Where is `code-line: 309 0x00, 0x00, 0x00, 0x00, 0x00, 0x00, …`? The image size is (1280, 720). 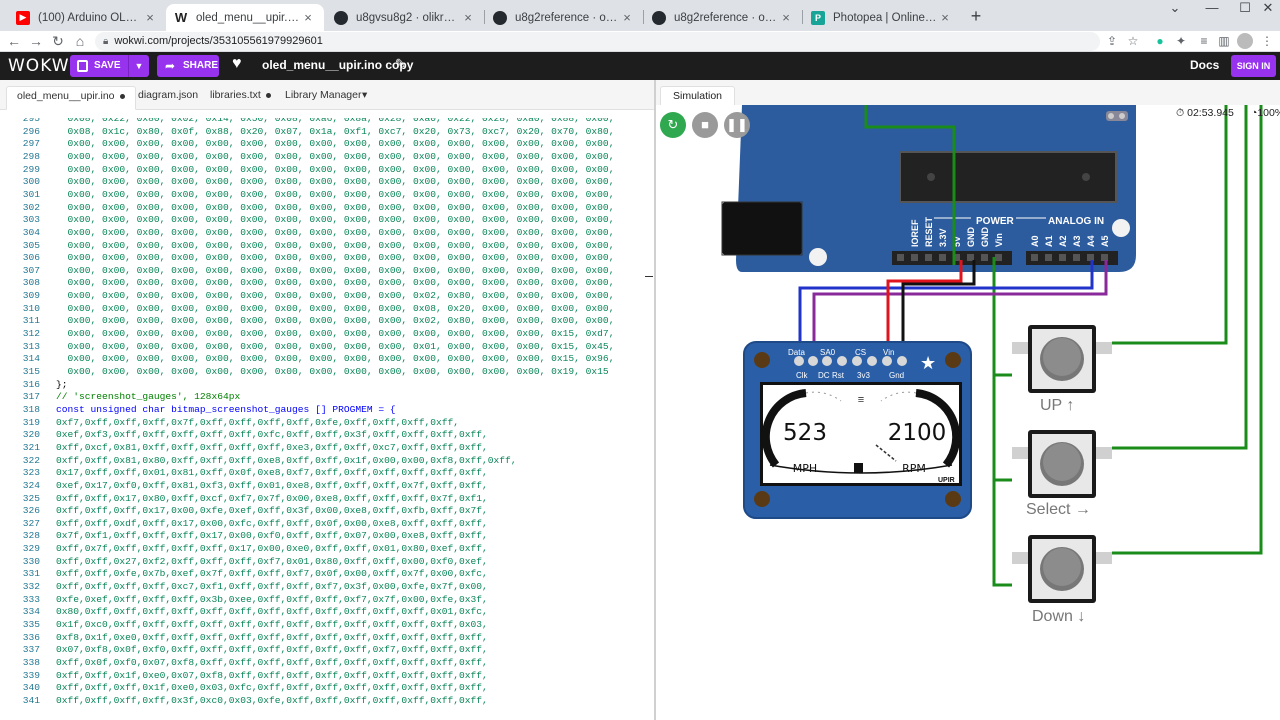
code-line: 309 0x00, 0x00, 0x00, 0x00, 0x00, 0x00, … is located at coordinates (327, 296).